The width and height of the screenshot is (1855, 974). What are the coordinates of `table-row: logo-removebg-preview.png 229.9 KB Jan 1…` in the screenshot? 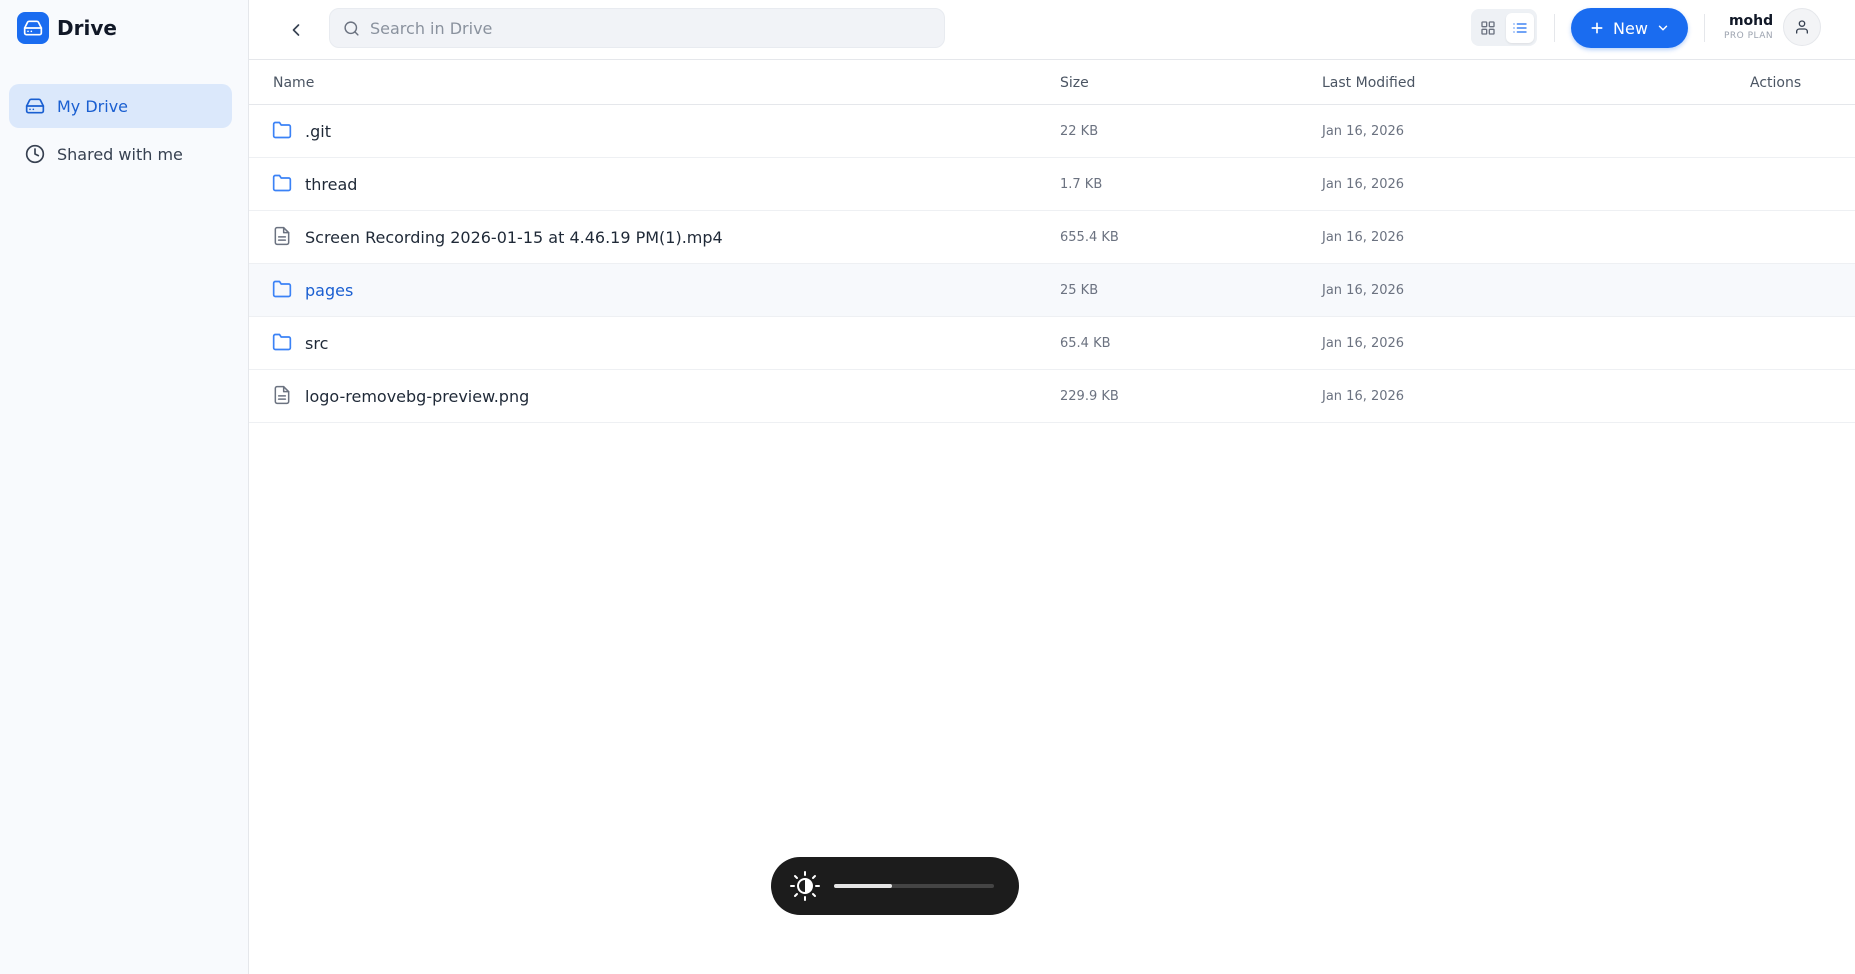 It's located at (1052, 396).